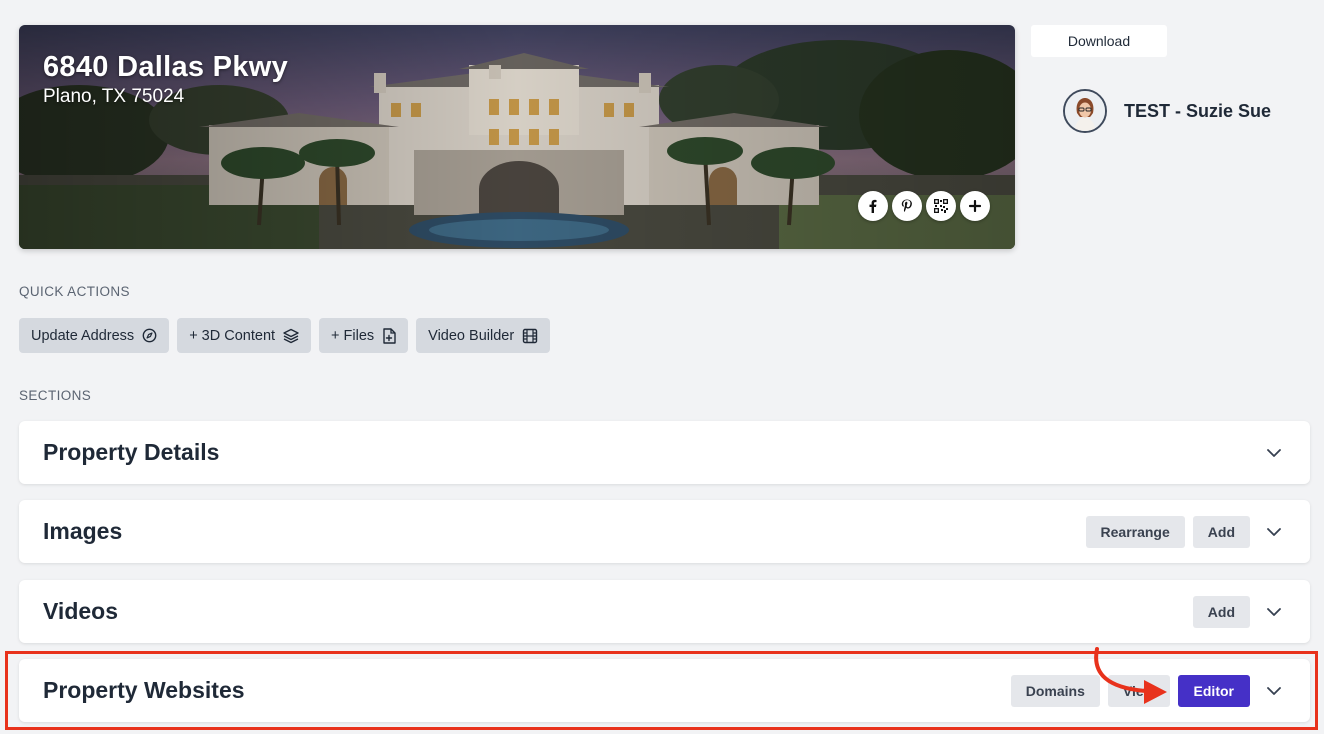  I want to click on avatar, so click(1085, 111).